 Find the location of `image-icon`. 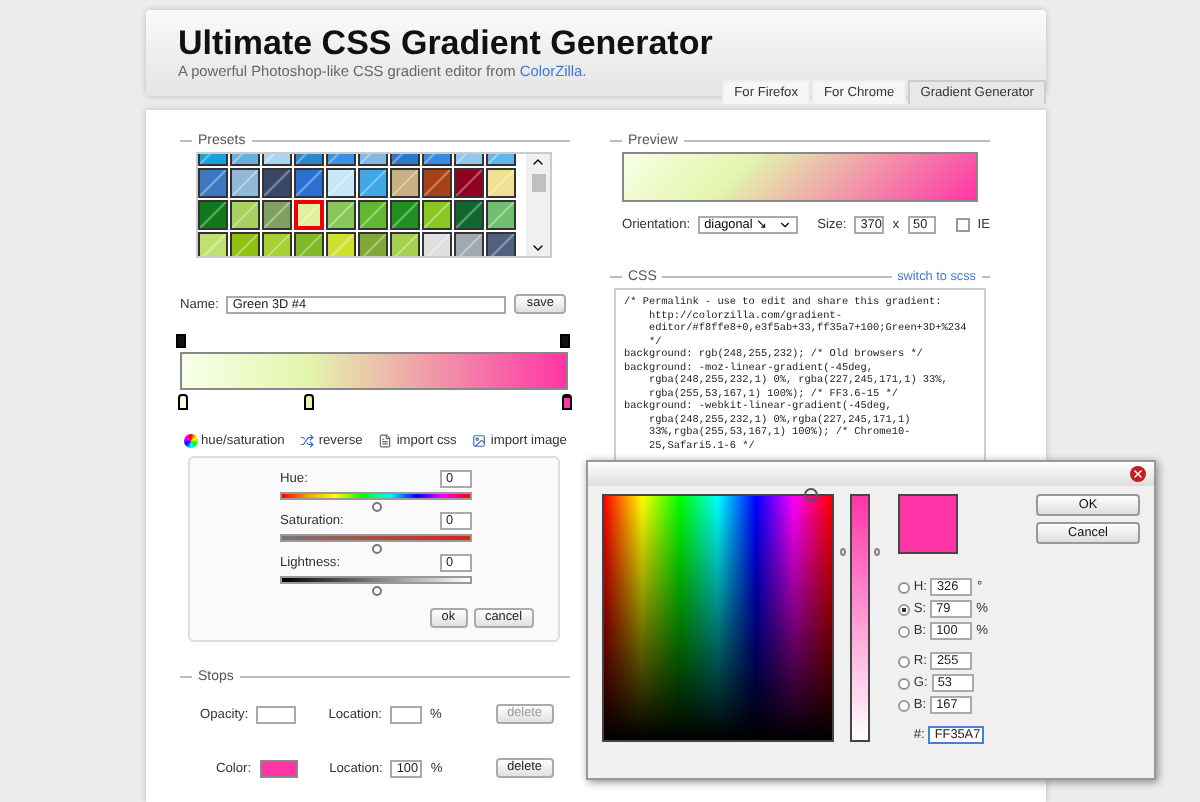

image-icon is located at coordinates (479, 441).